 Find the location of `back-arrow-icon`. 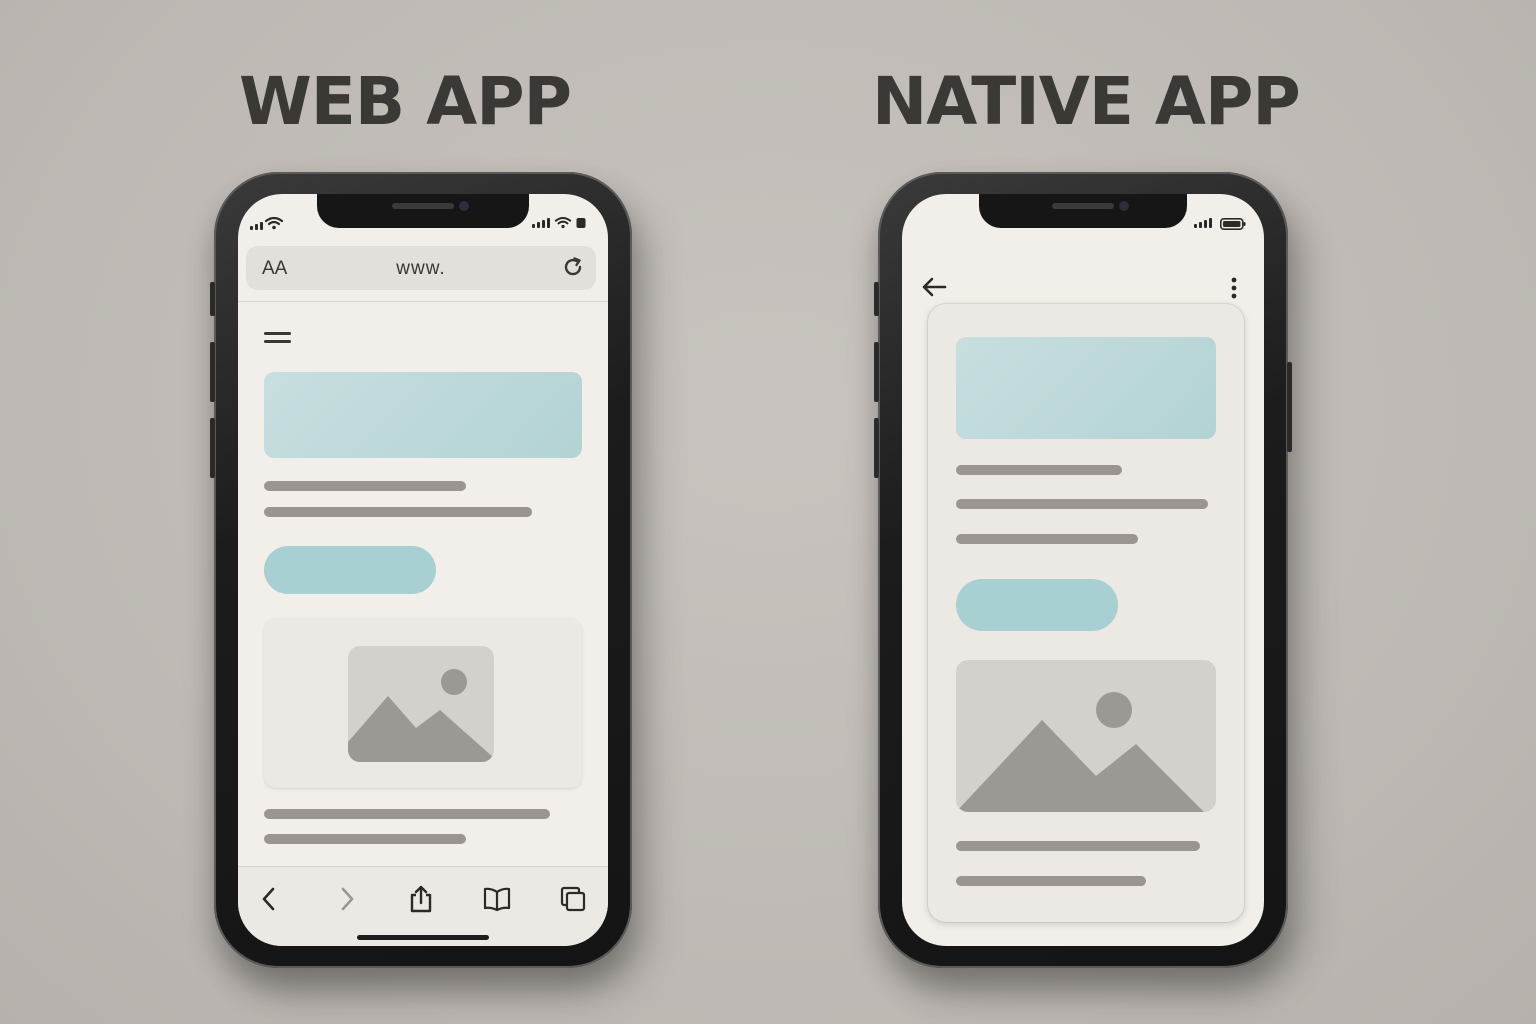

back-arrow-icon is located at coordinates (934, 287).